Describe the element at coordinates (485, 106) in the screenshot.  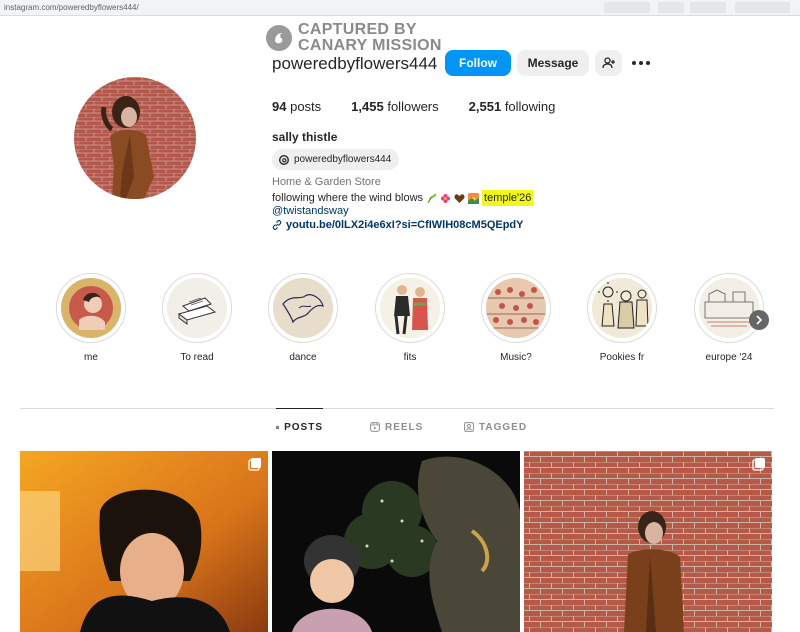
I see `following-count: 2,551` at that location.